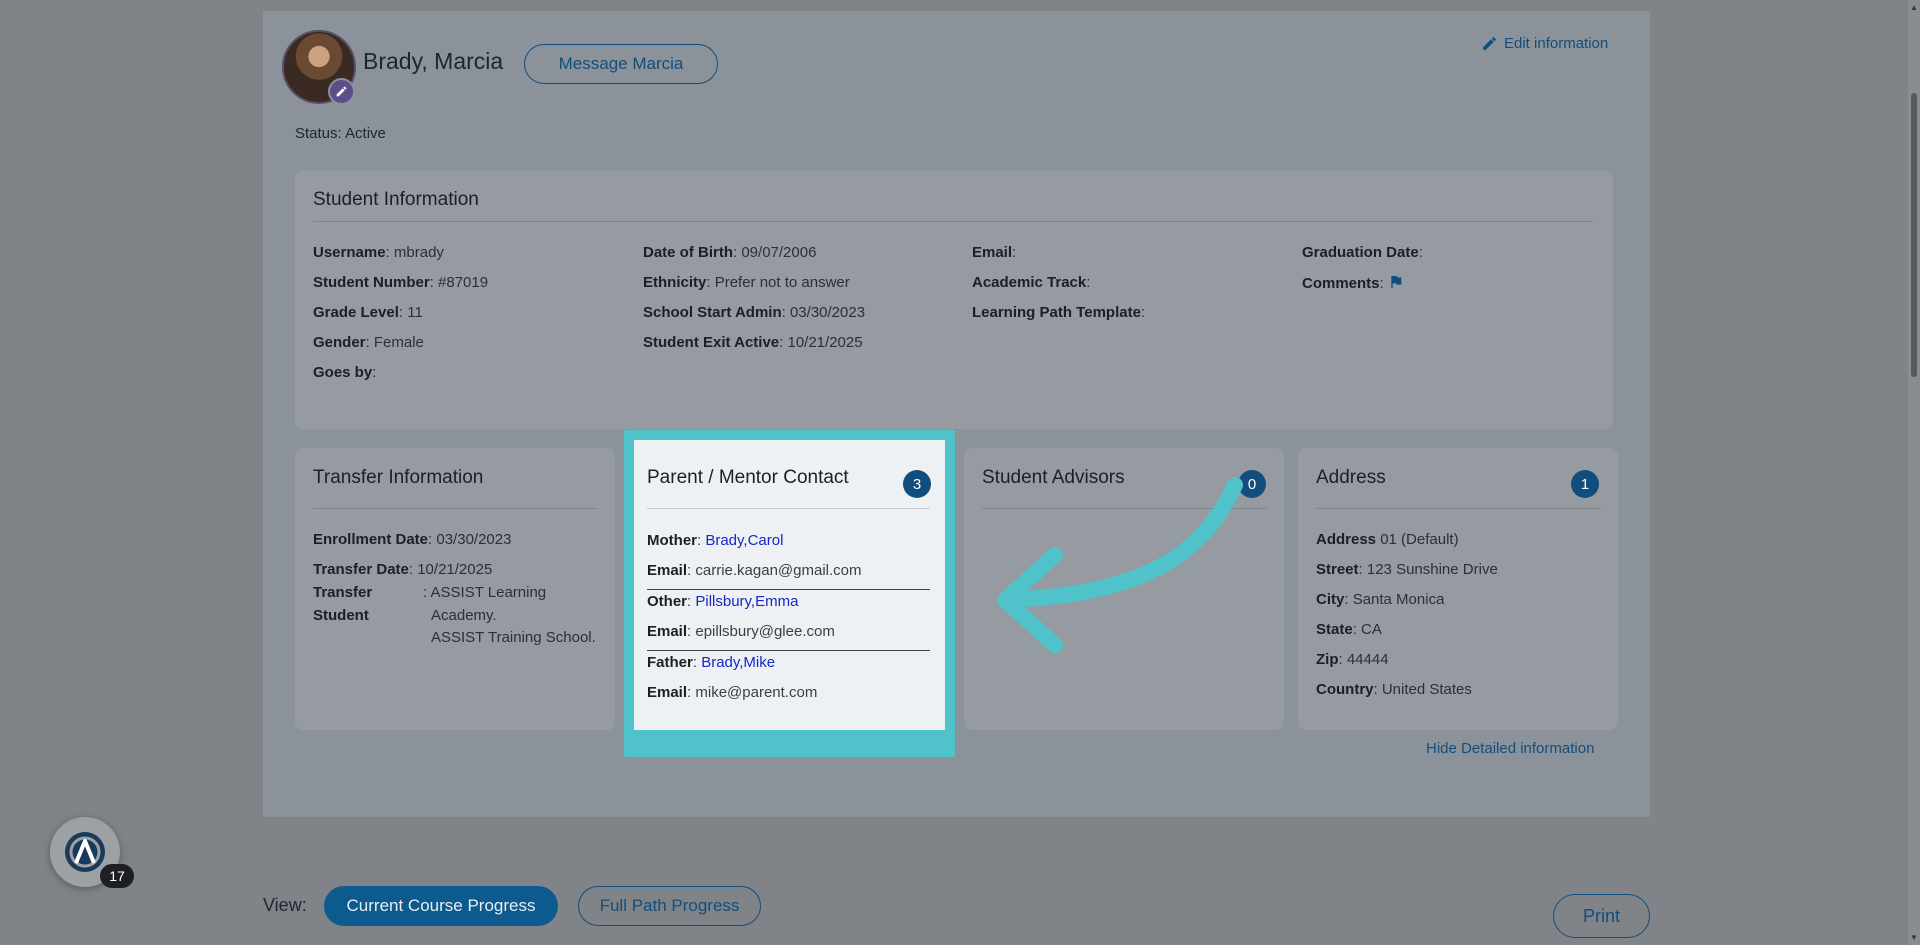 This screenshot has width=1920, height=945. I want to click on gender-field: Gender: Female, so click(368, 342).